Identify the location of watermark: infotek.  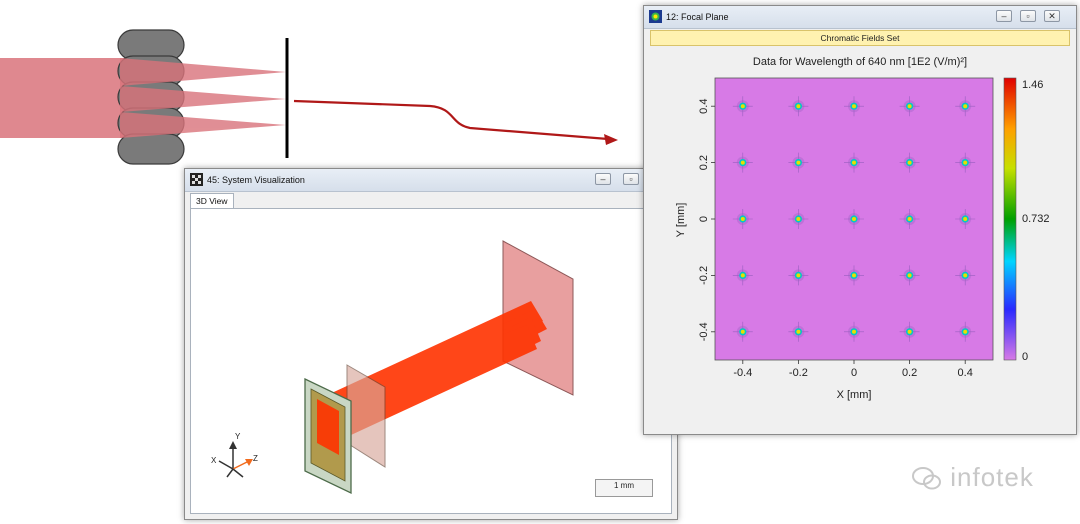
(973, 477).